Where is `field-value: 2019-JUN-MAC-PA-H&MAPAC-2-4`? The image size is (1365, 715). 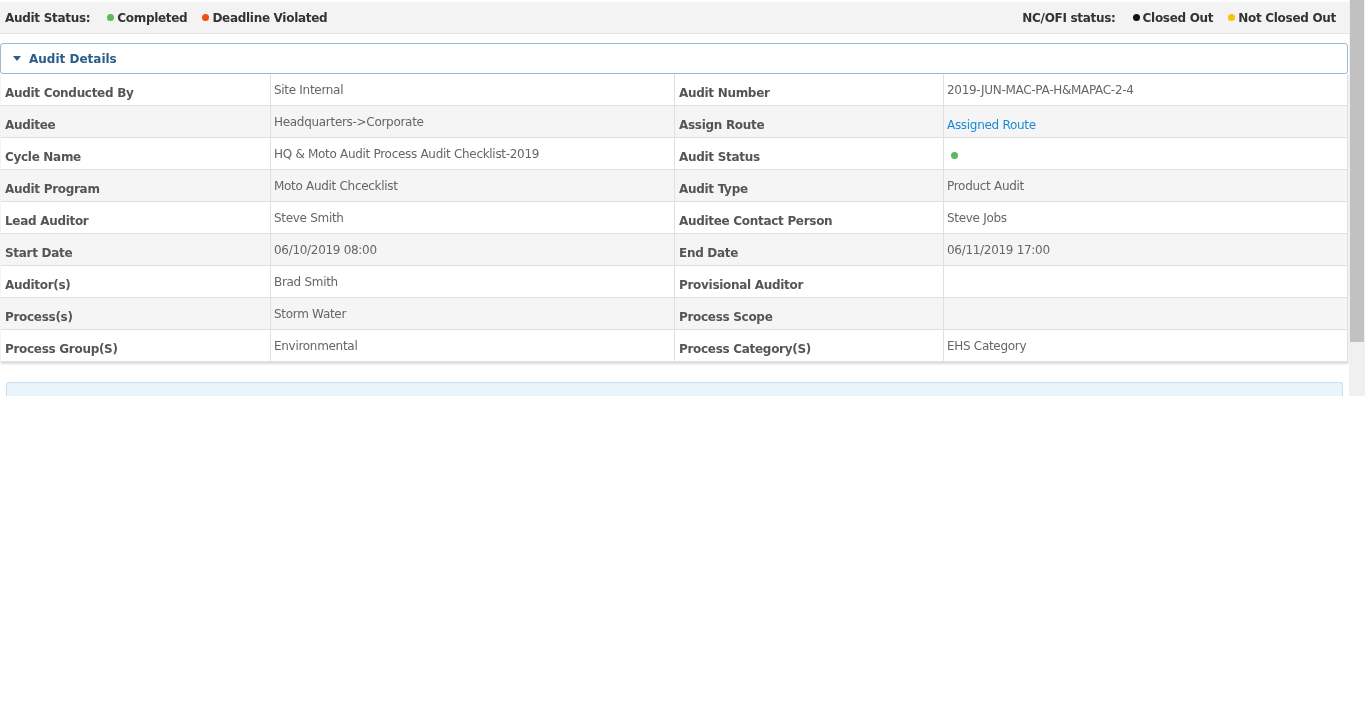 field-value: 2019-JUN-MAC-PA-H&MAPAC-2-4 is located at coordinates (1040, 90).